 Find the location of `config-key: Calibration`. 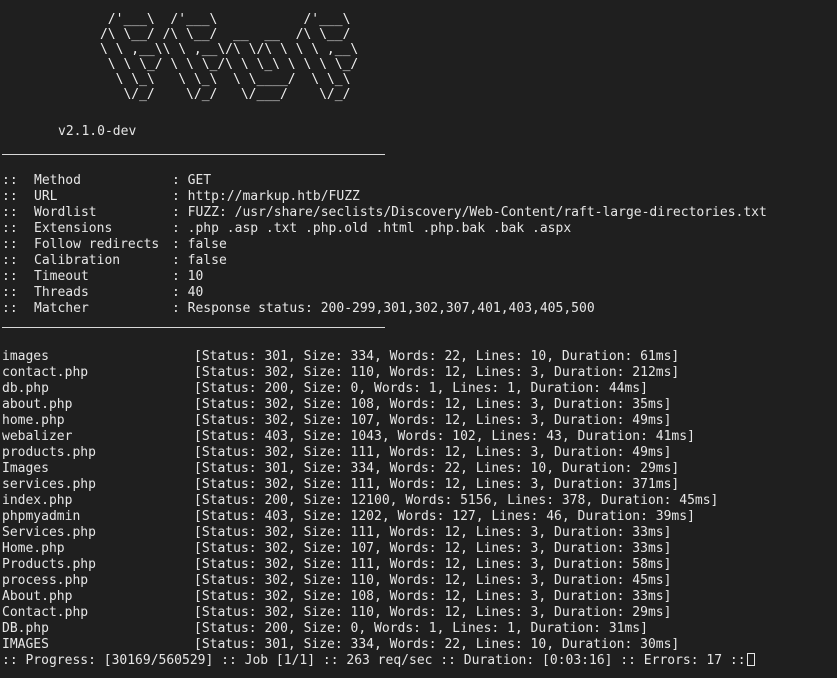

config-key: Calibration is located at coordinates (77, 260).